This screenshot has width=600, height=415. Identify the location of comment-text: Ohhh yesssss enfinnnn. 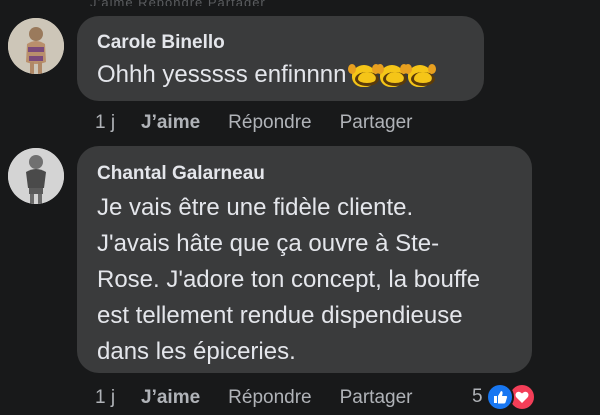
(280, 75).